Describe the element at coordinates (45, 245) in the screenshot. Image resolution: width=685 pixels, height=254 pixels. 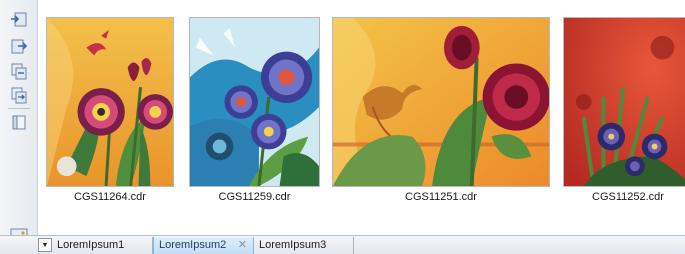
I see `tab-list-dropdown-button: ▼` at that location.